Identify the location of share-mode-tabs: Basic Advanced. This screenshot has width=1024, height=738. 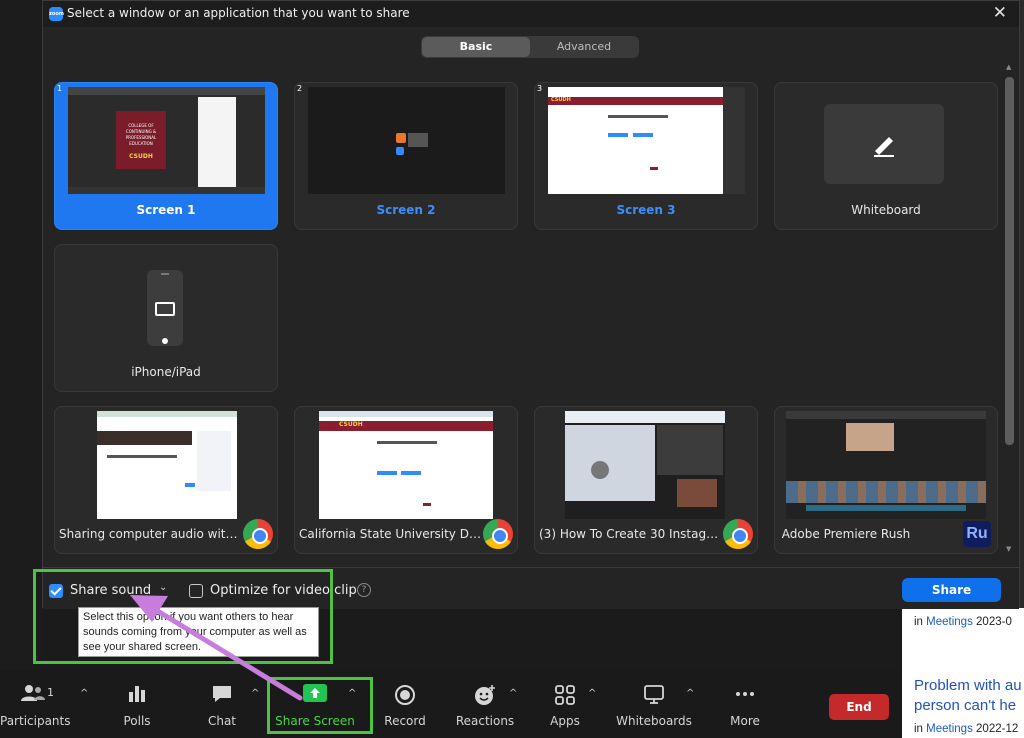
(530, 47).